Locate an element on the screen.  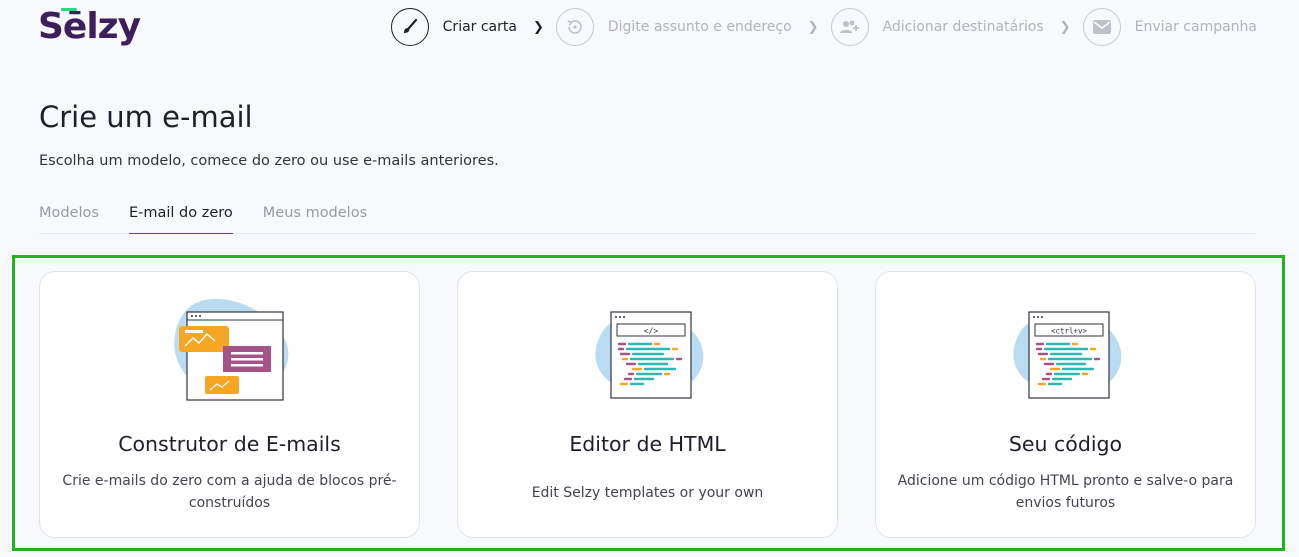
builder-illustration is located at coordinates (230, 349).